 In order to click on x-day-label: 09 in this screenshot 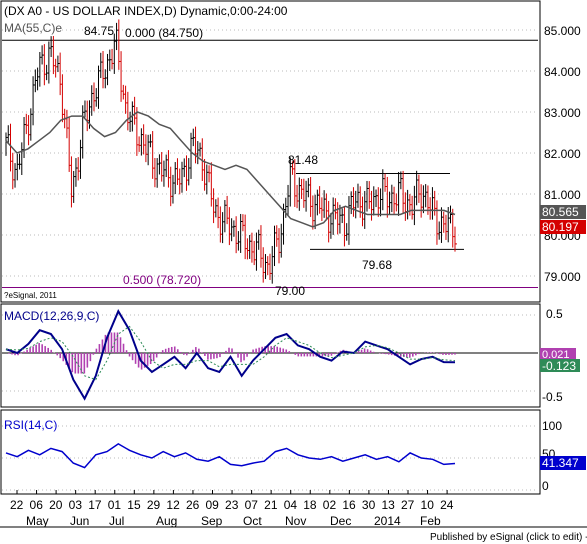, I will do `click(213, 505)`.